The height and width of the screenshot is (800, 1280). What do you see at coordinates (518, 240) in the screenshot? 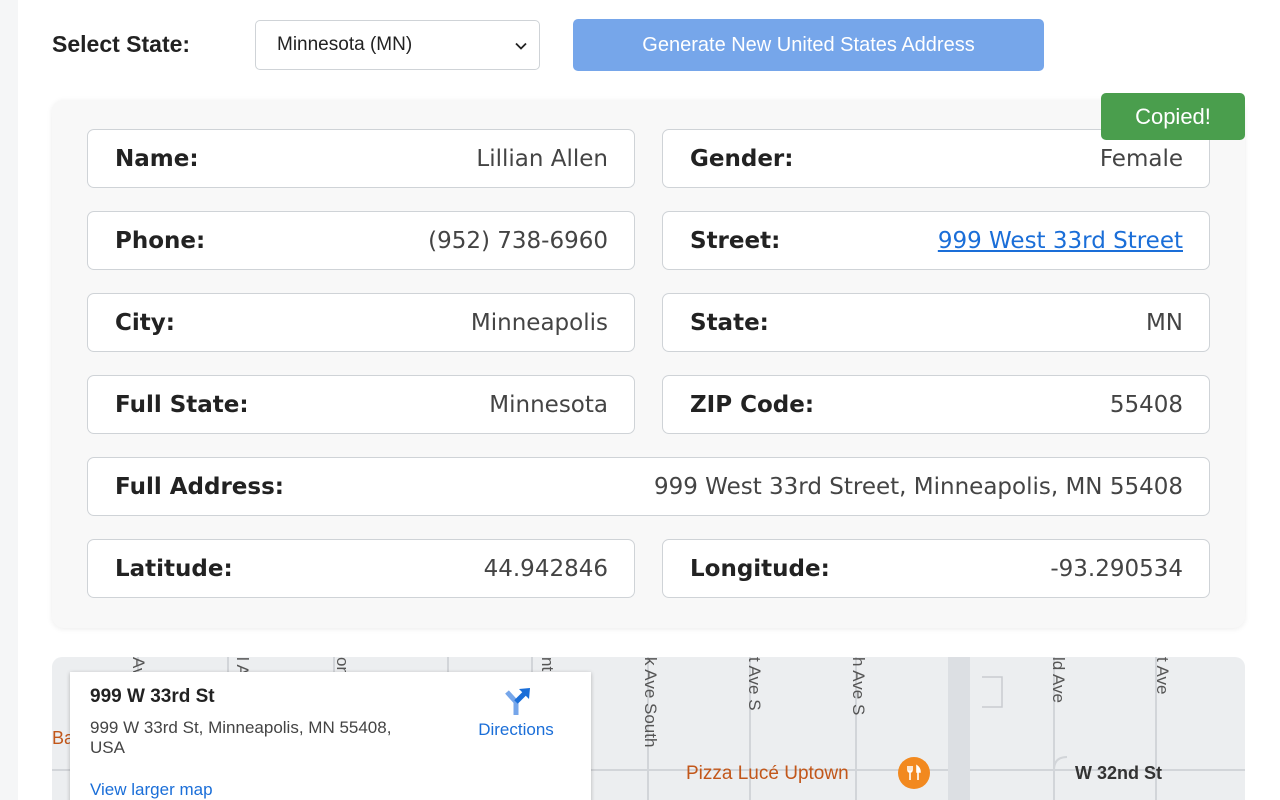
I see `phone-value: (952) 738-6960` at bounding box center [518, 240].